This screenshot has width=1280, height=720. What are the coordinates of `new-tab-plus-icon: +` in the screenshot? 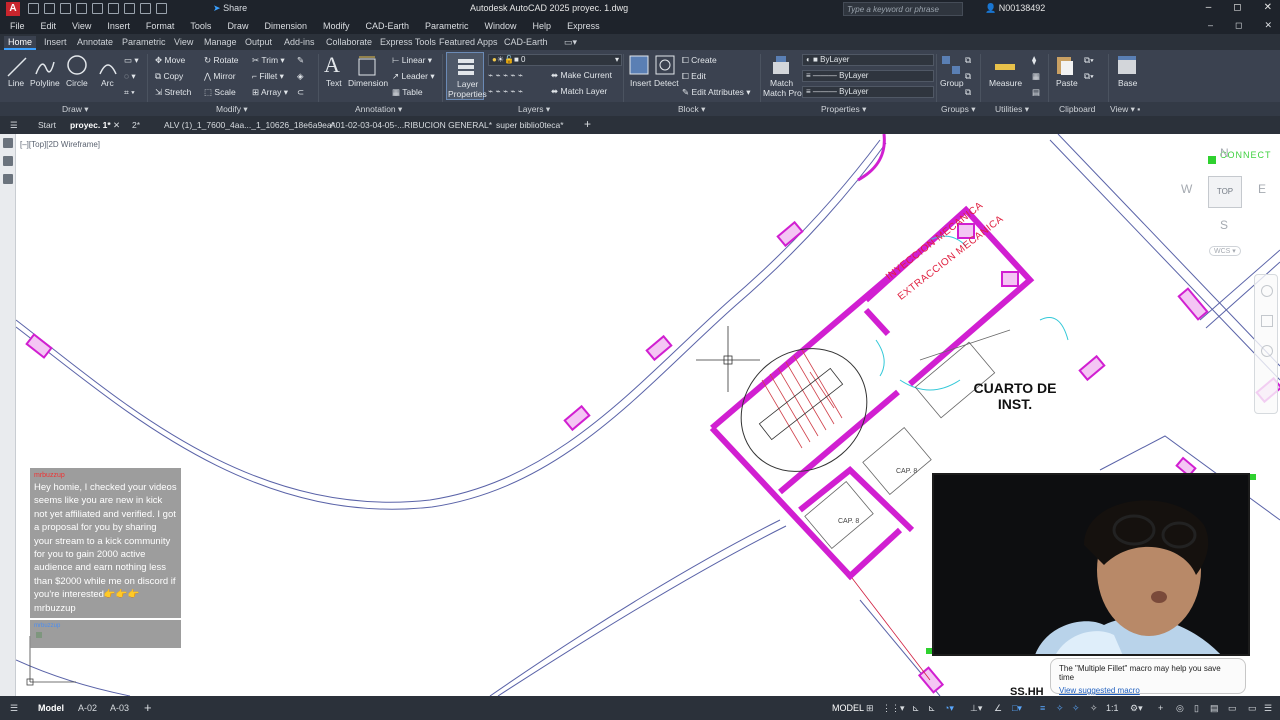 It's located at (587, 124).